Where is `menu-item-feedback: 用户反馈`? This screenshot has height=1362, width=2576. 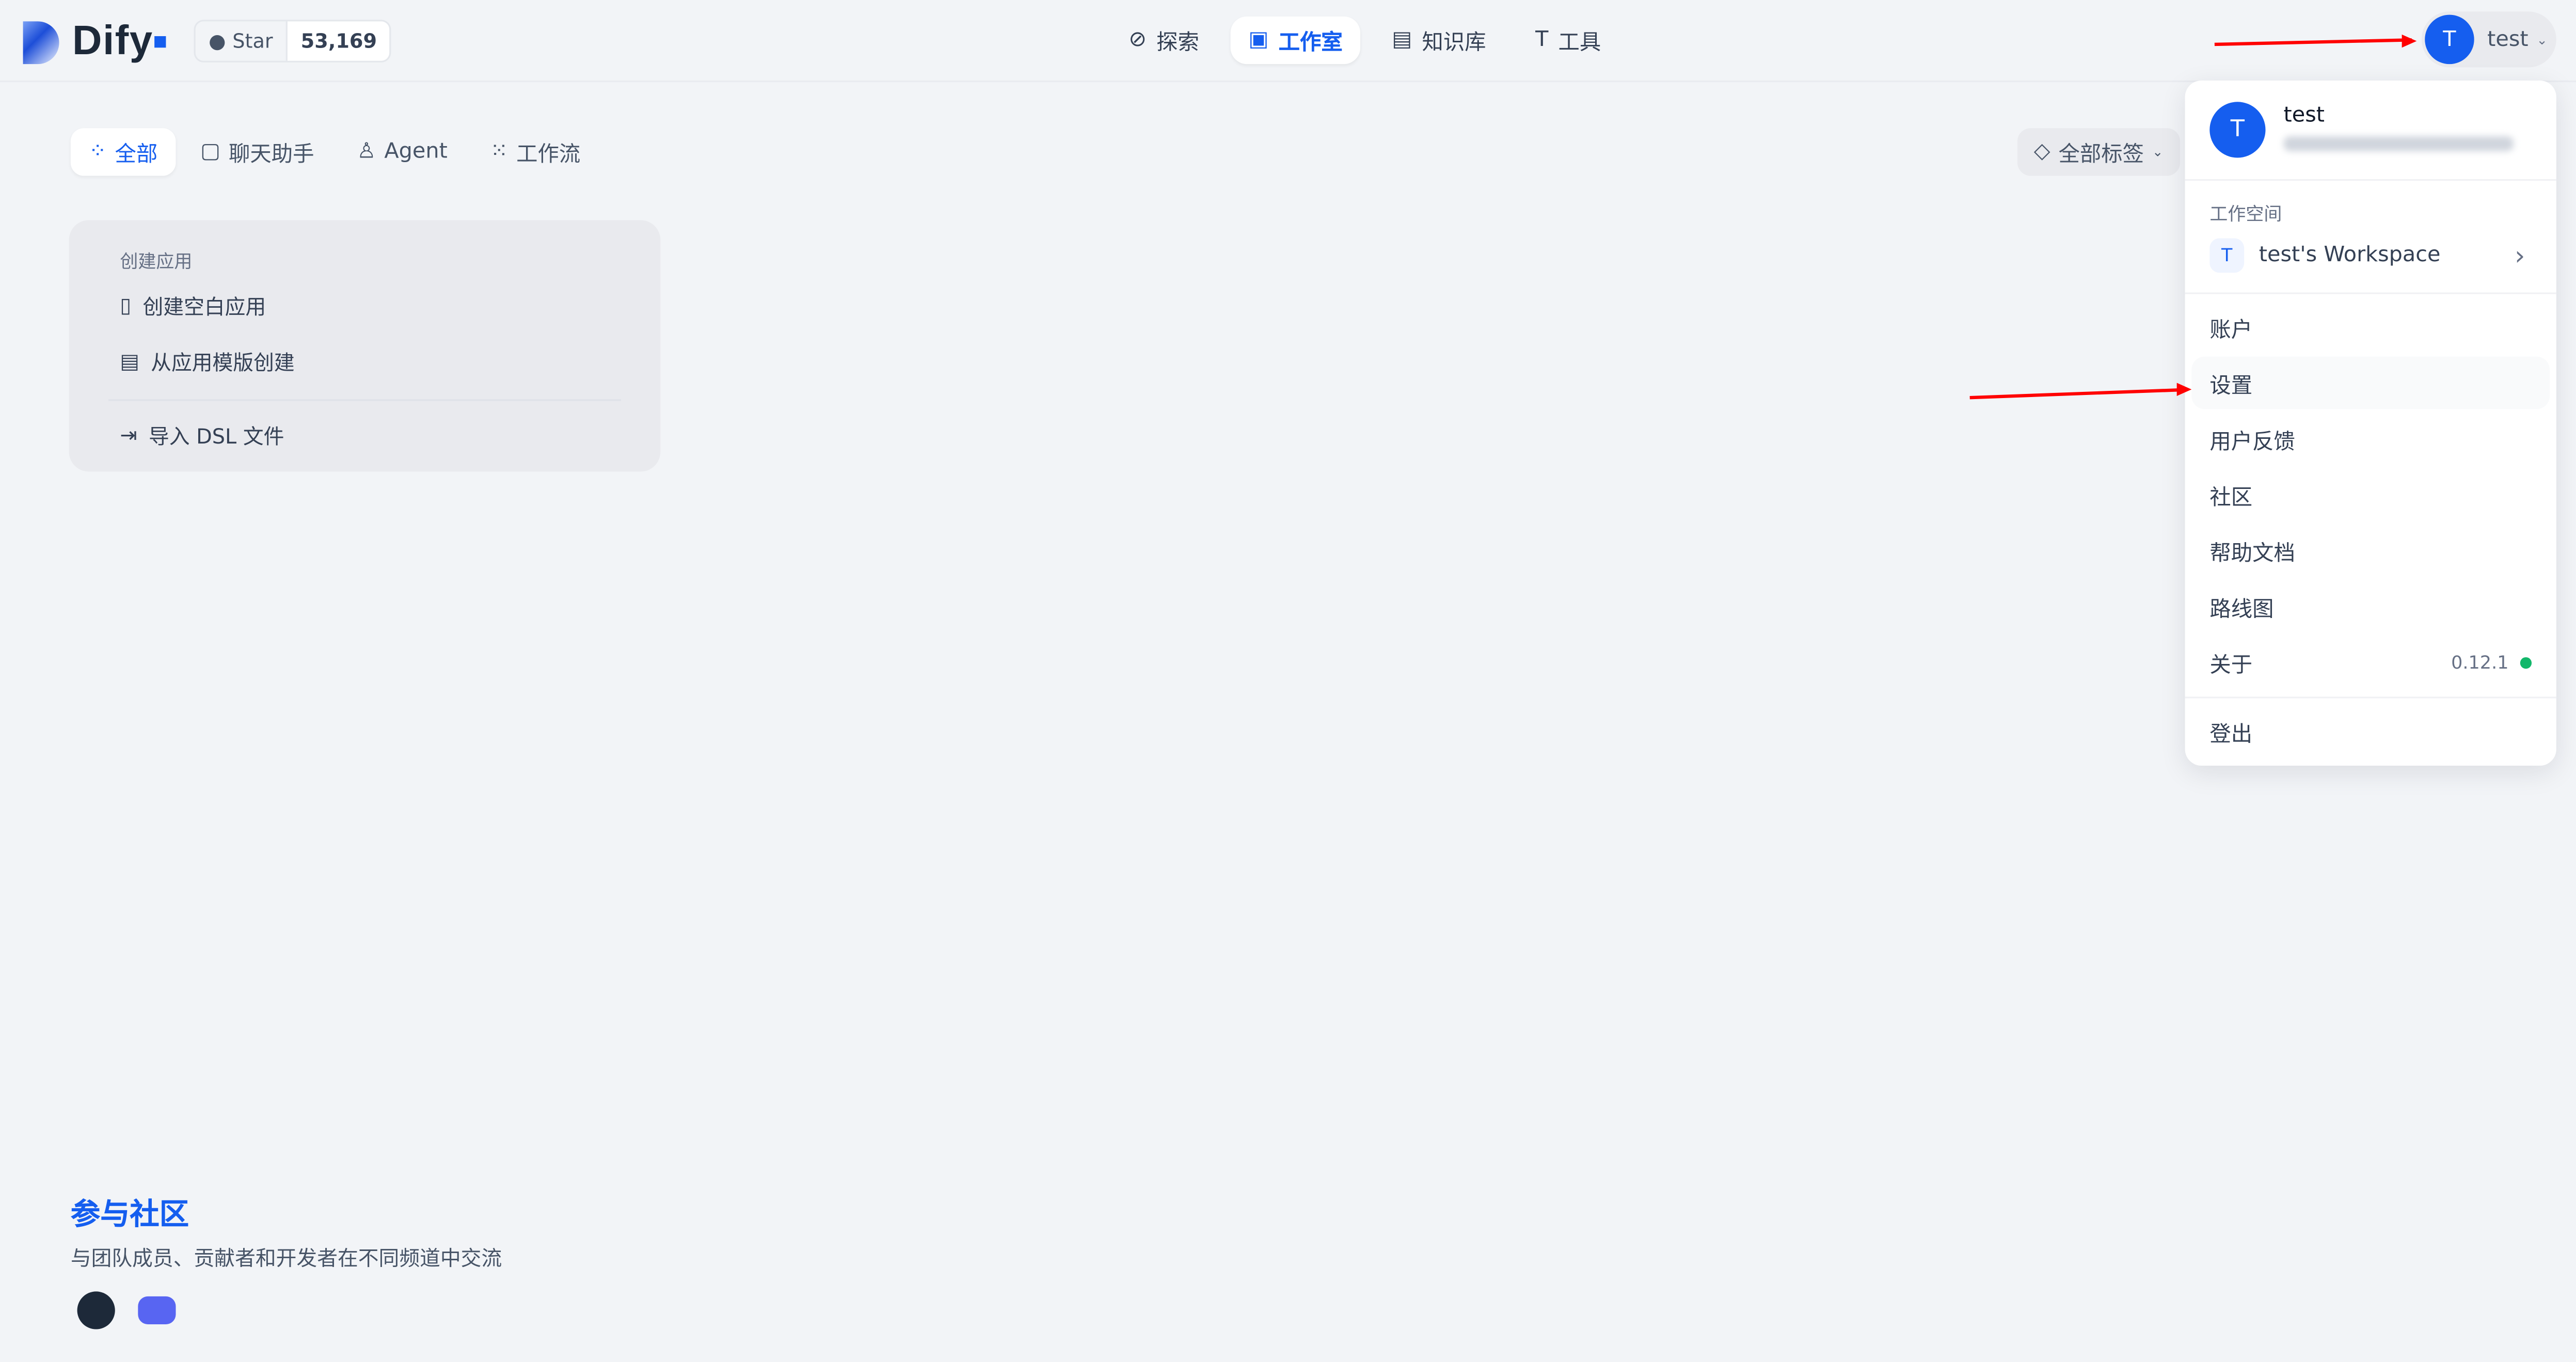 menu-item-feedback: 用户反馈 is located at coordinates (2370, 439).